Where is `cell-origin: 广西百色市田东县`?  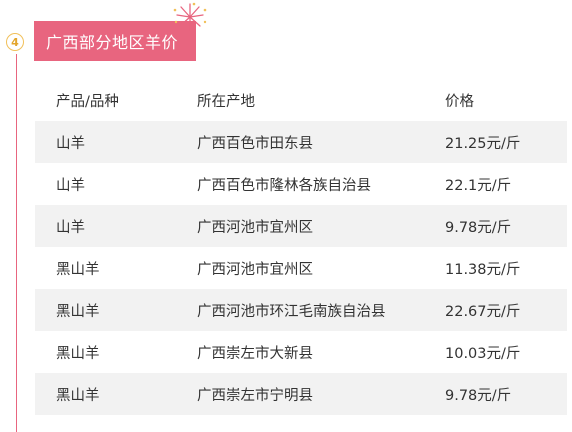 cell-origin: 广西百色市田东县 is located at coordinates (255, 143).